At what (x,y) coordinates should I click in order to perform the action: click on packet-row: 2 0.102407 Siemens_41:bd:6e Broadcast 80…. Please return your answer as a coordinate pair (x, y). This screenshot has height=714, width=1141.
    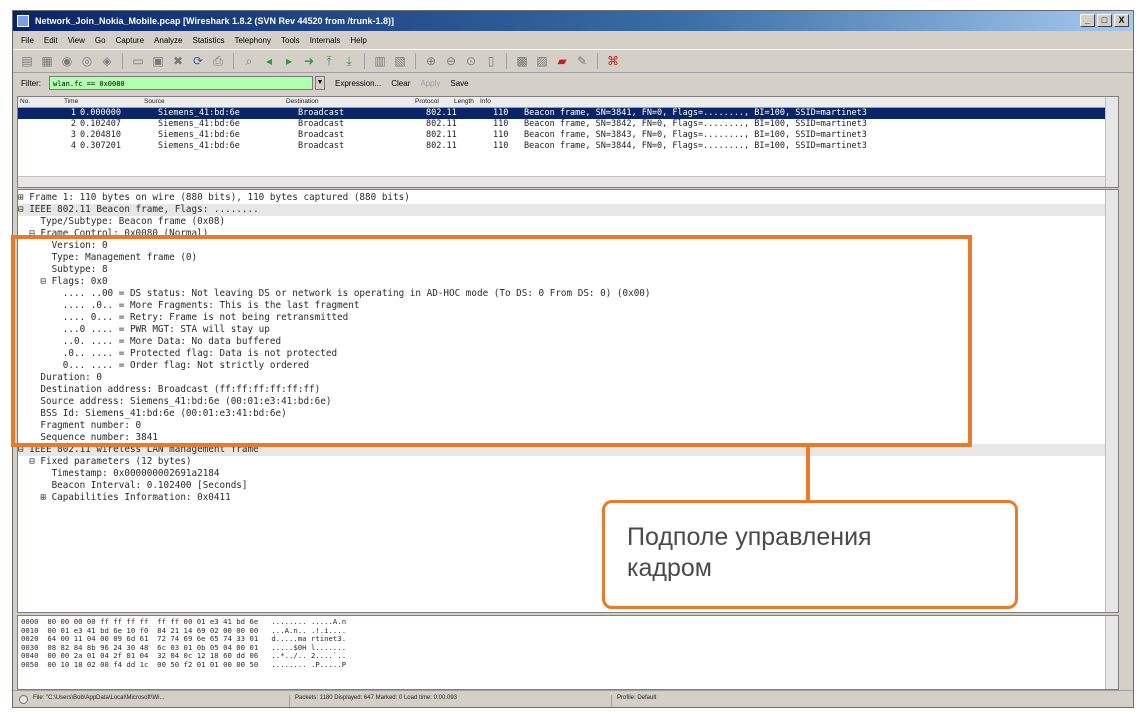
    Looking at the image, I should click on (568, 124).